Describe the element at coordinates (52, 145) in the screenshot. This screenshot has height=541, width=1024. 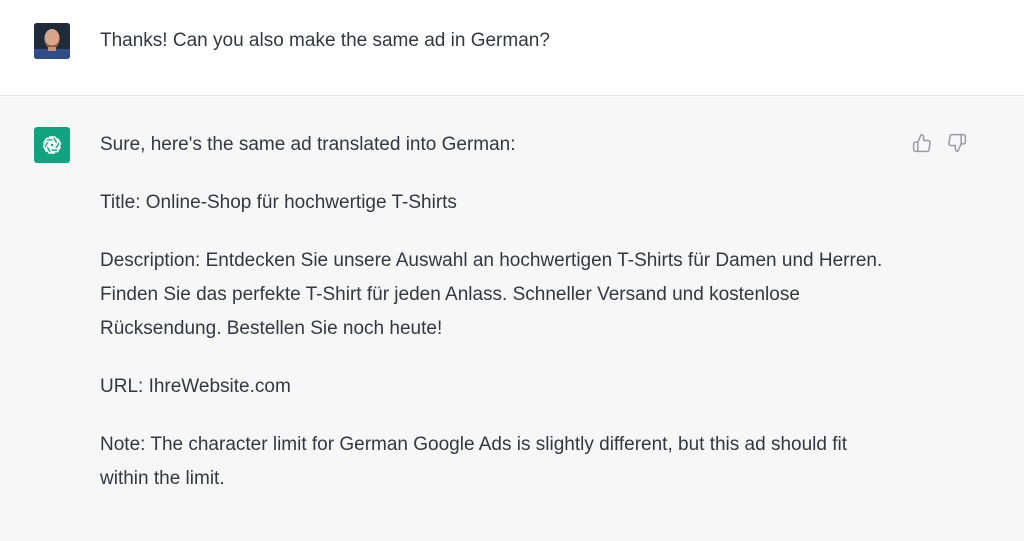
I see `openai-logo-icon` at that location.